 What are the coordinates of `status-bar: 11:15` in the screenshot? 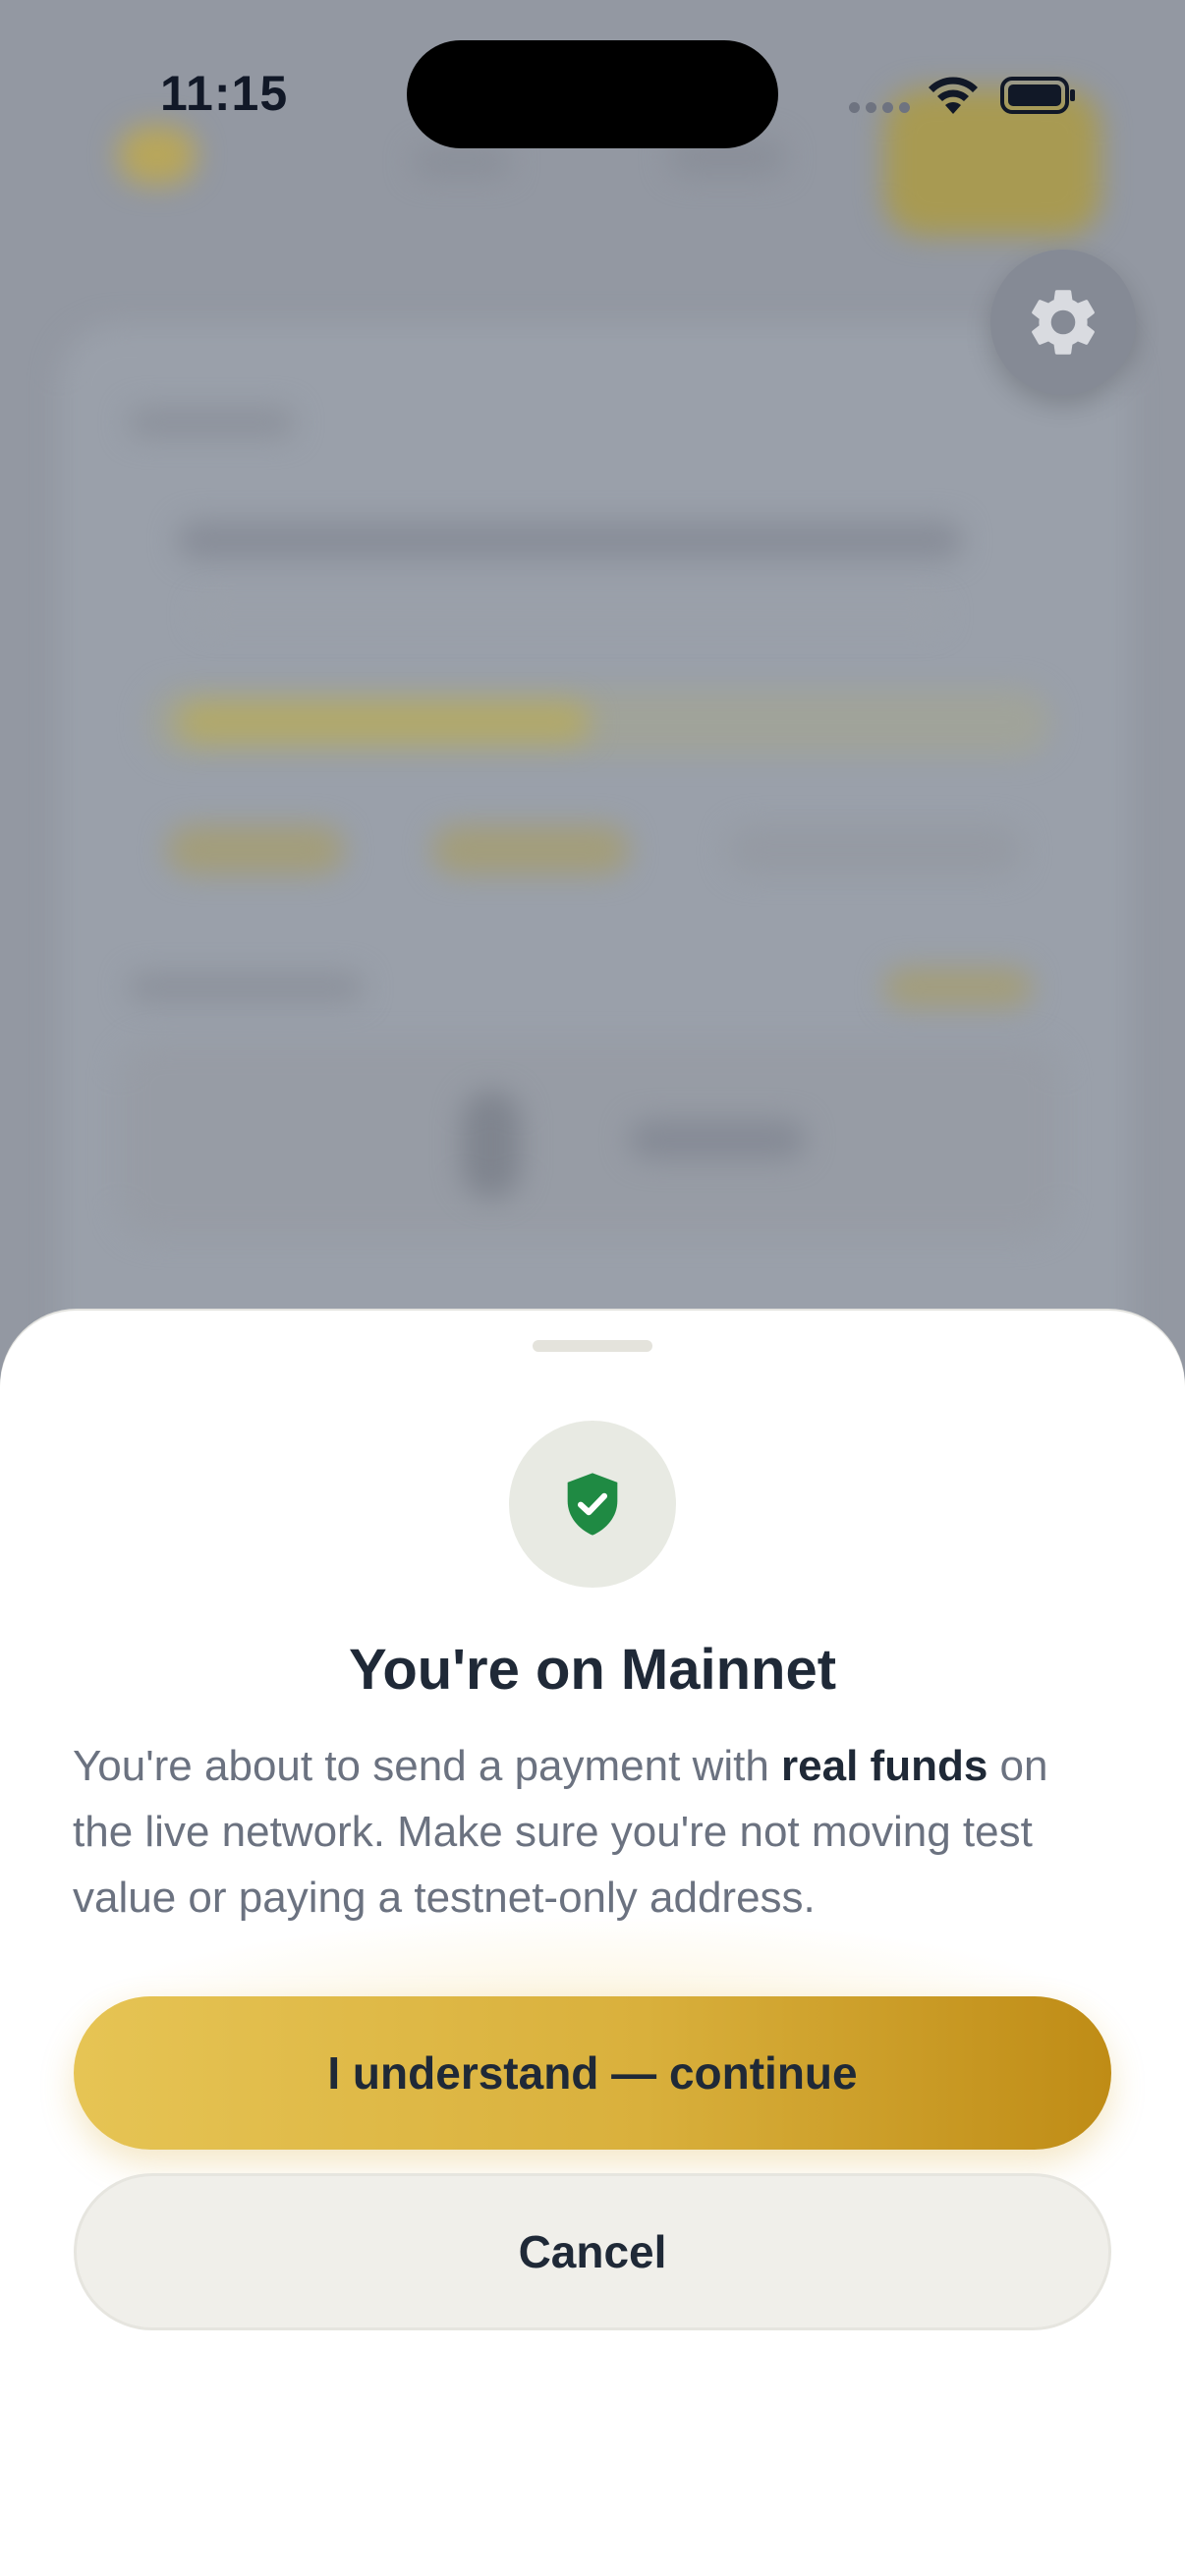 It's located at (592, 93).